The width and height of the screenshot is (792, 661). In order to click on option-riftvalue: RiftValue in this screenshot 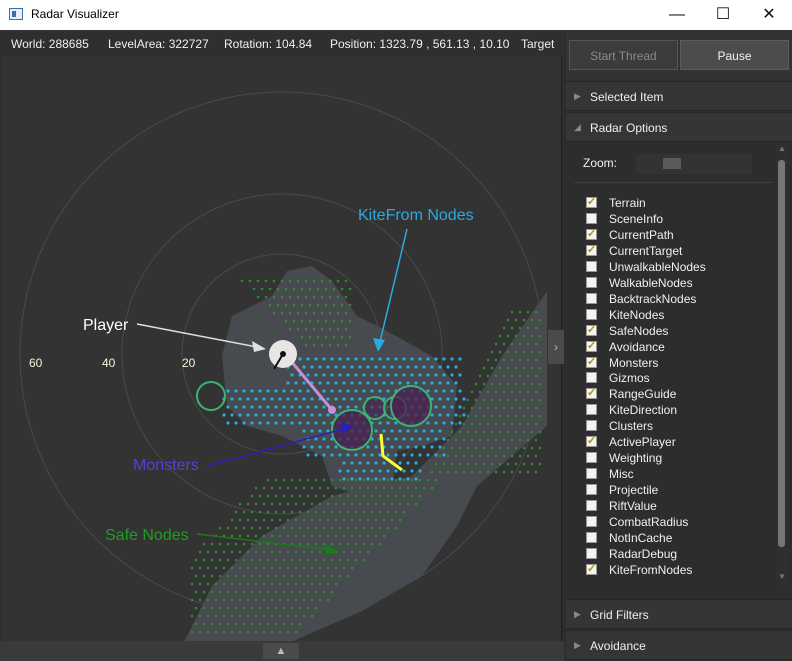, I will do `click(674, 506)`.